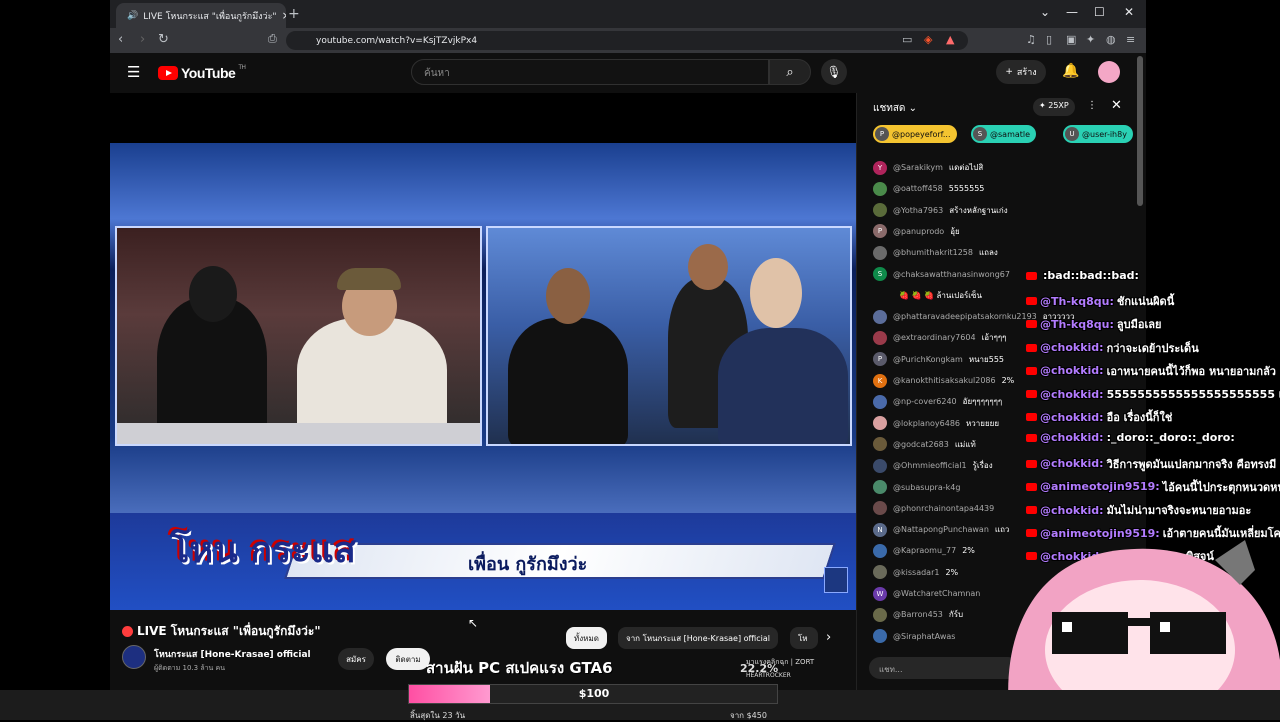  I want to click on pinned-user-chip: S @samatle, so click(1004, 134).